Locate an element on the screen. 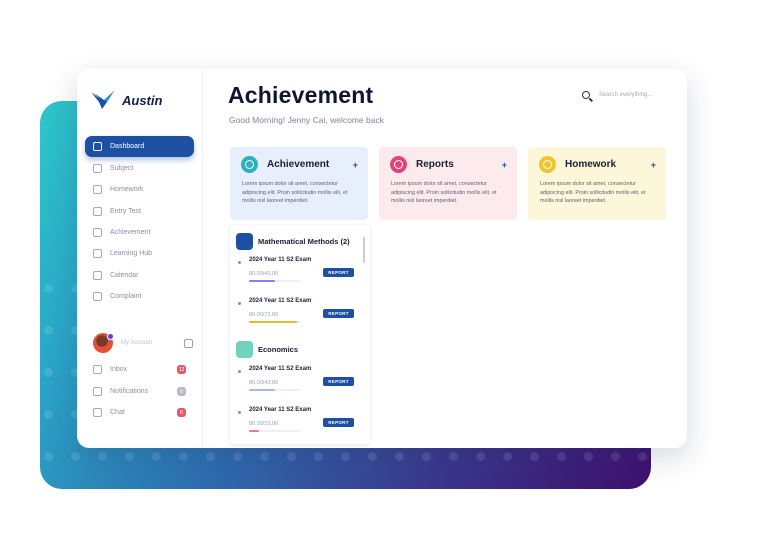  sidebar-item-label: Chat is located at coordinates (117, 412).